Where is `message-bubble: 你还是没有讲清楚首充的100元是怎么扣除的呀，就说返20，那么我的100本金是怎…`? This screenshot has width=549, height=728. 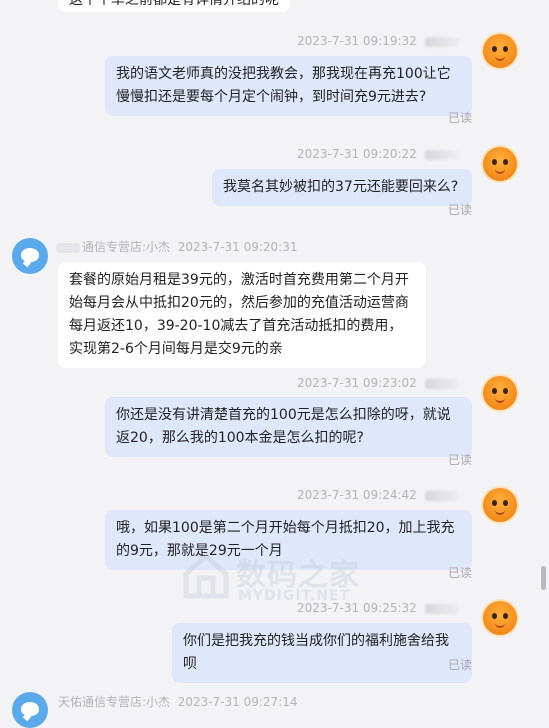
message-bubble: 你还是没有讲清楚首充的100元是怎么扣除的呀，就说返20，那么我的100本金是怎… is located at coordinates (288, 427).